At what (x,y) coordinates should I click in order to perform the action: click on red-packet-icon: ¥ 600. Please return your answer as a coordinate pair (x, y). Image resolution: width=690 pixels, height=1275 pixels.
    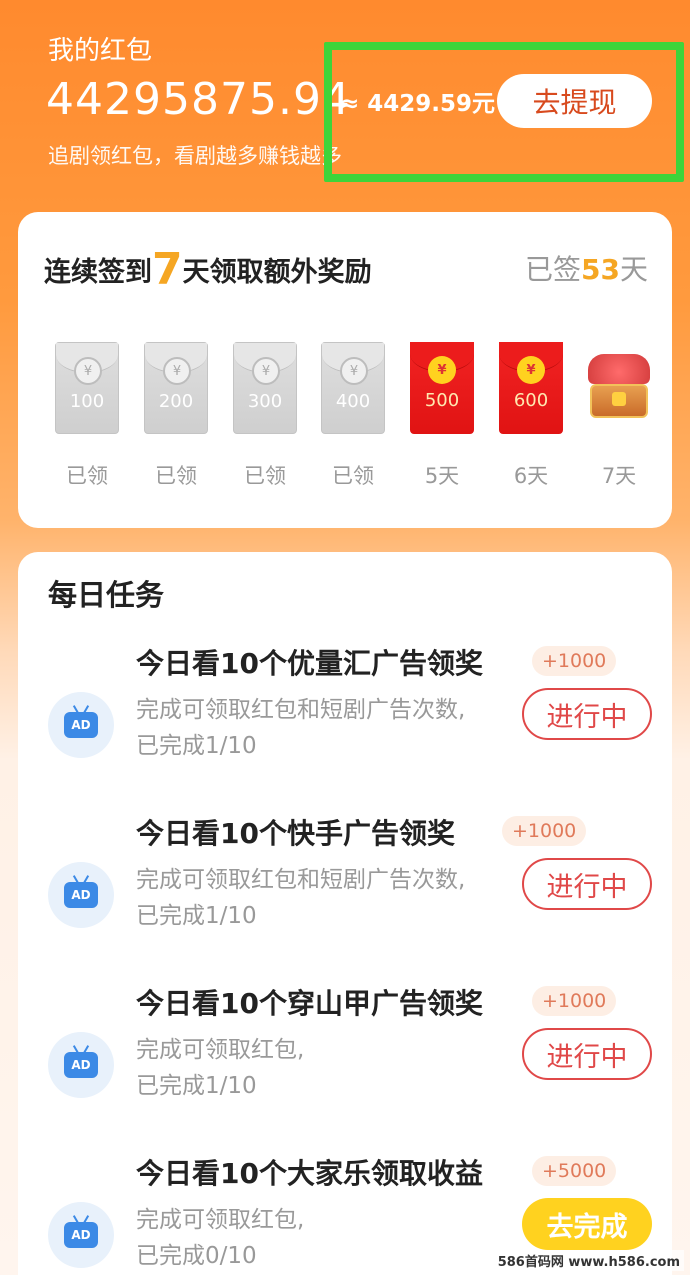
    Looking at the image, I should click on (531, 388).